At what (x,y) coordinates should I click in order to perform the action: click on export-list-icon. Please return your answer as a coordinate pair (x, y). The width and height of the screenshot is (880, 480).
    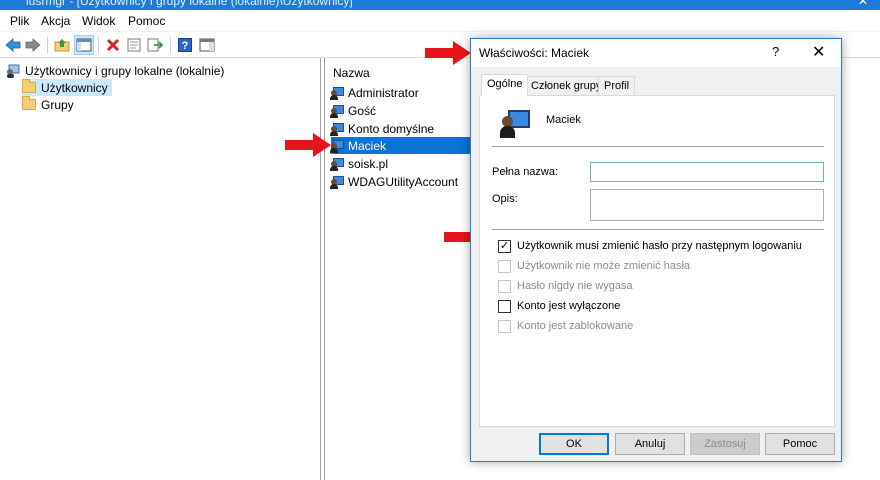
    Looking at the image, I should click on (155, 45).